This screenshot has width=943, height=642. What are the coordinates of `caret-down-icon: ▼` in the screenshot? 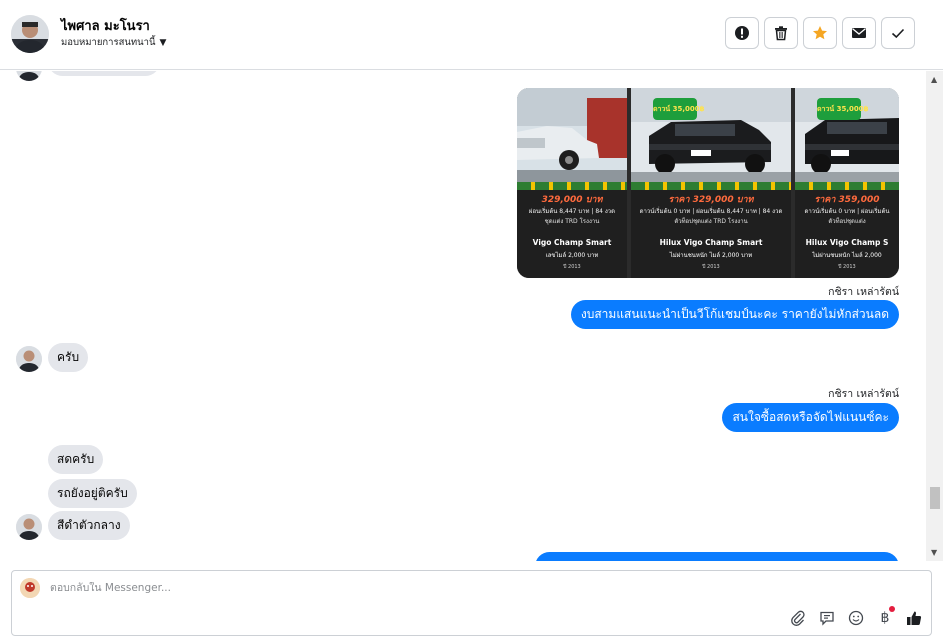 It's located at (163, 42).